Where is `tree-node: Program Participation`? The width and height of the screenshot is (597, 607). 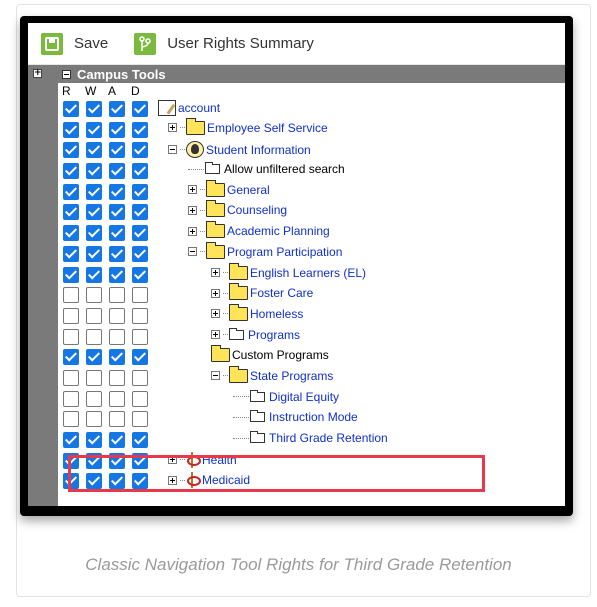 tree-node: Program Participation is located at coordinates (265, 250).